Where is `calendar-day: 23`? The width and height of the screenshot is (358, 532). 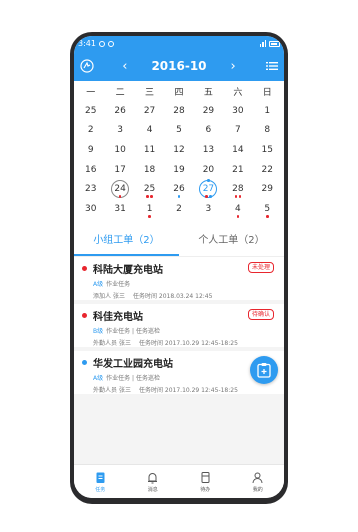
calendar-day: 23 is located at coordinates (90, 189).